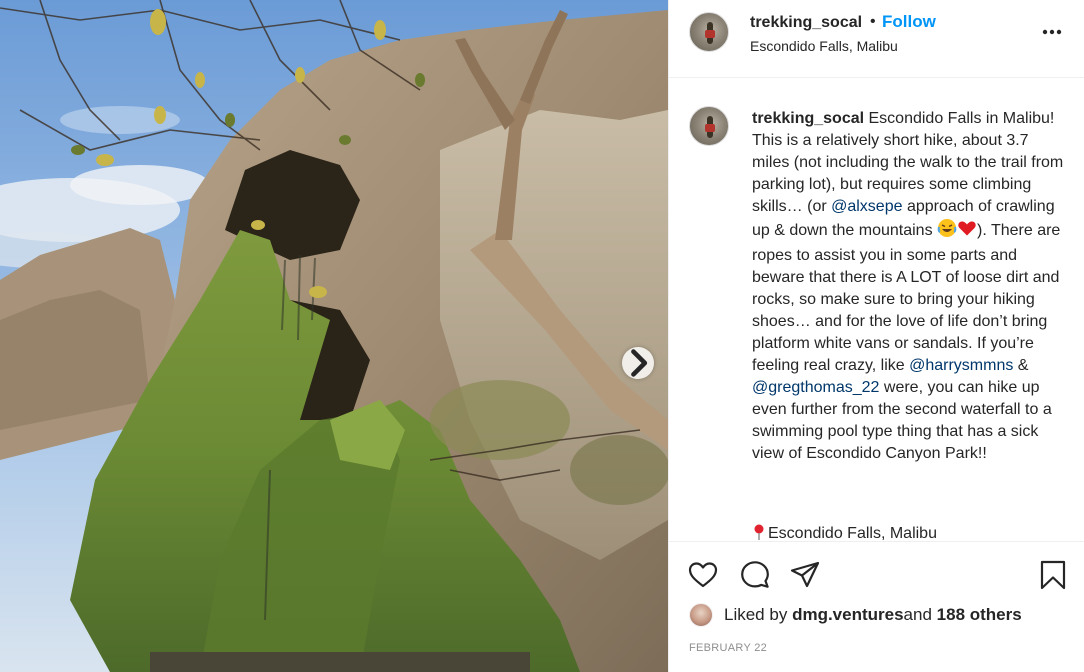 This screenshot has height=672, width=1084. What do you see at coordinates (1023, 365) in the screenshot?
I see `caption-text-4: &` at bounding box center [1023, 365].